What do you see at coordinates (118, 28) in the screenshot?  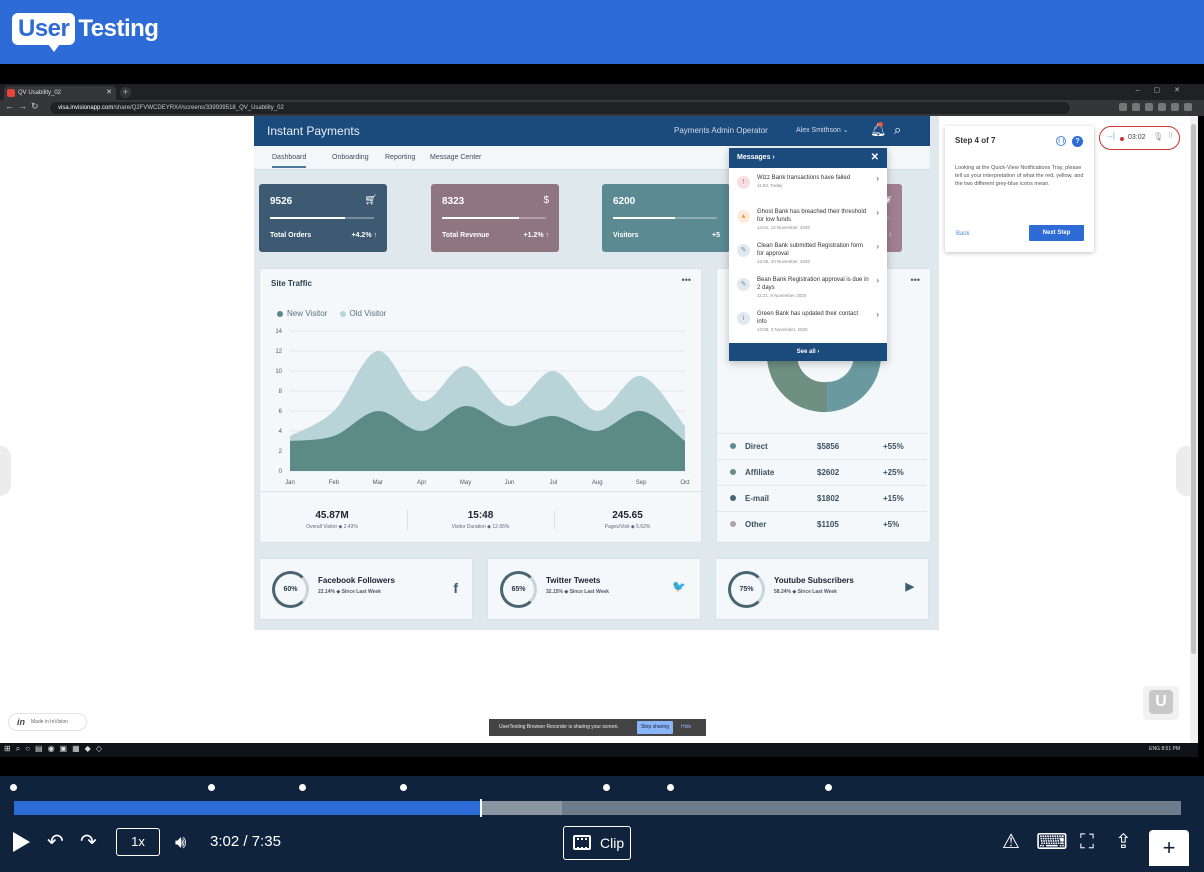 I see `logo-testing-text: Testing` at bounding box center [118, 28].